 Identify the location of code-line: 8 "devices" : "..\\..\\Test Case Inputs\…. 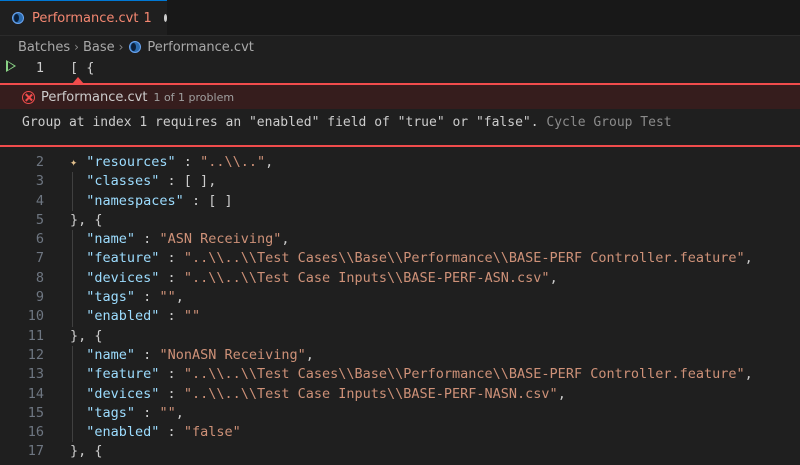
(400, 278).